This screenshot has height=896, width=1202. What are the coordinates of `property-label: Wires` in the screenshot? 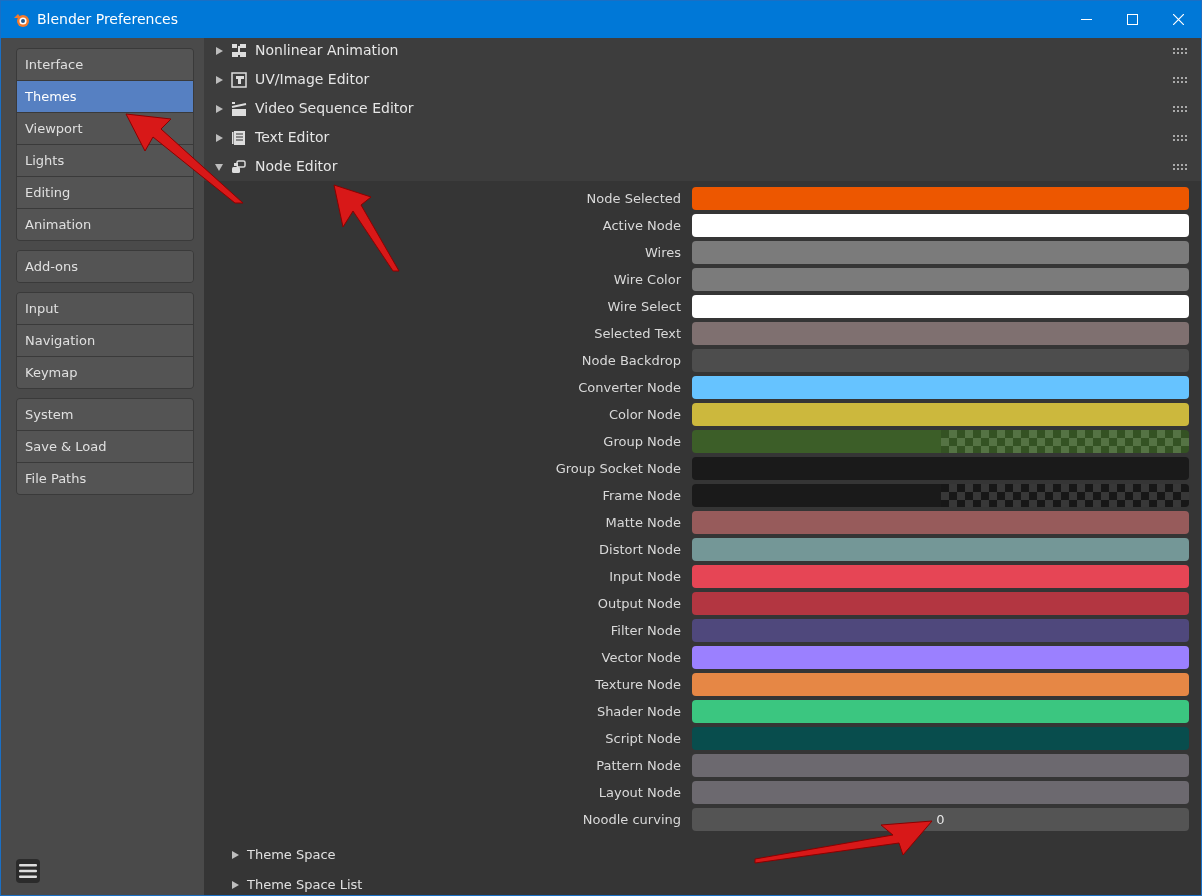 It's located at (663, 252).